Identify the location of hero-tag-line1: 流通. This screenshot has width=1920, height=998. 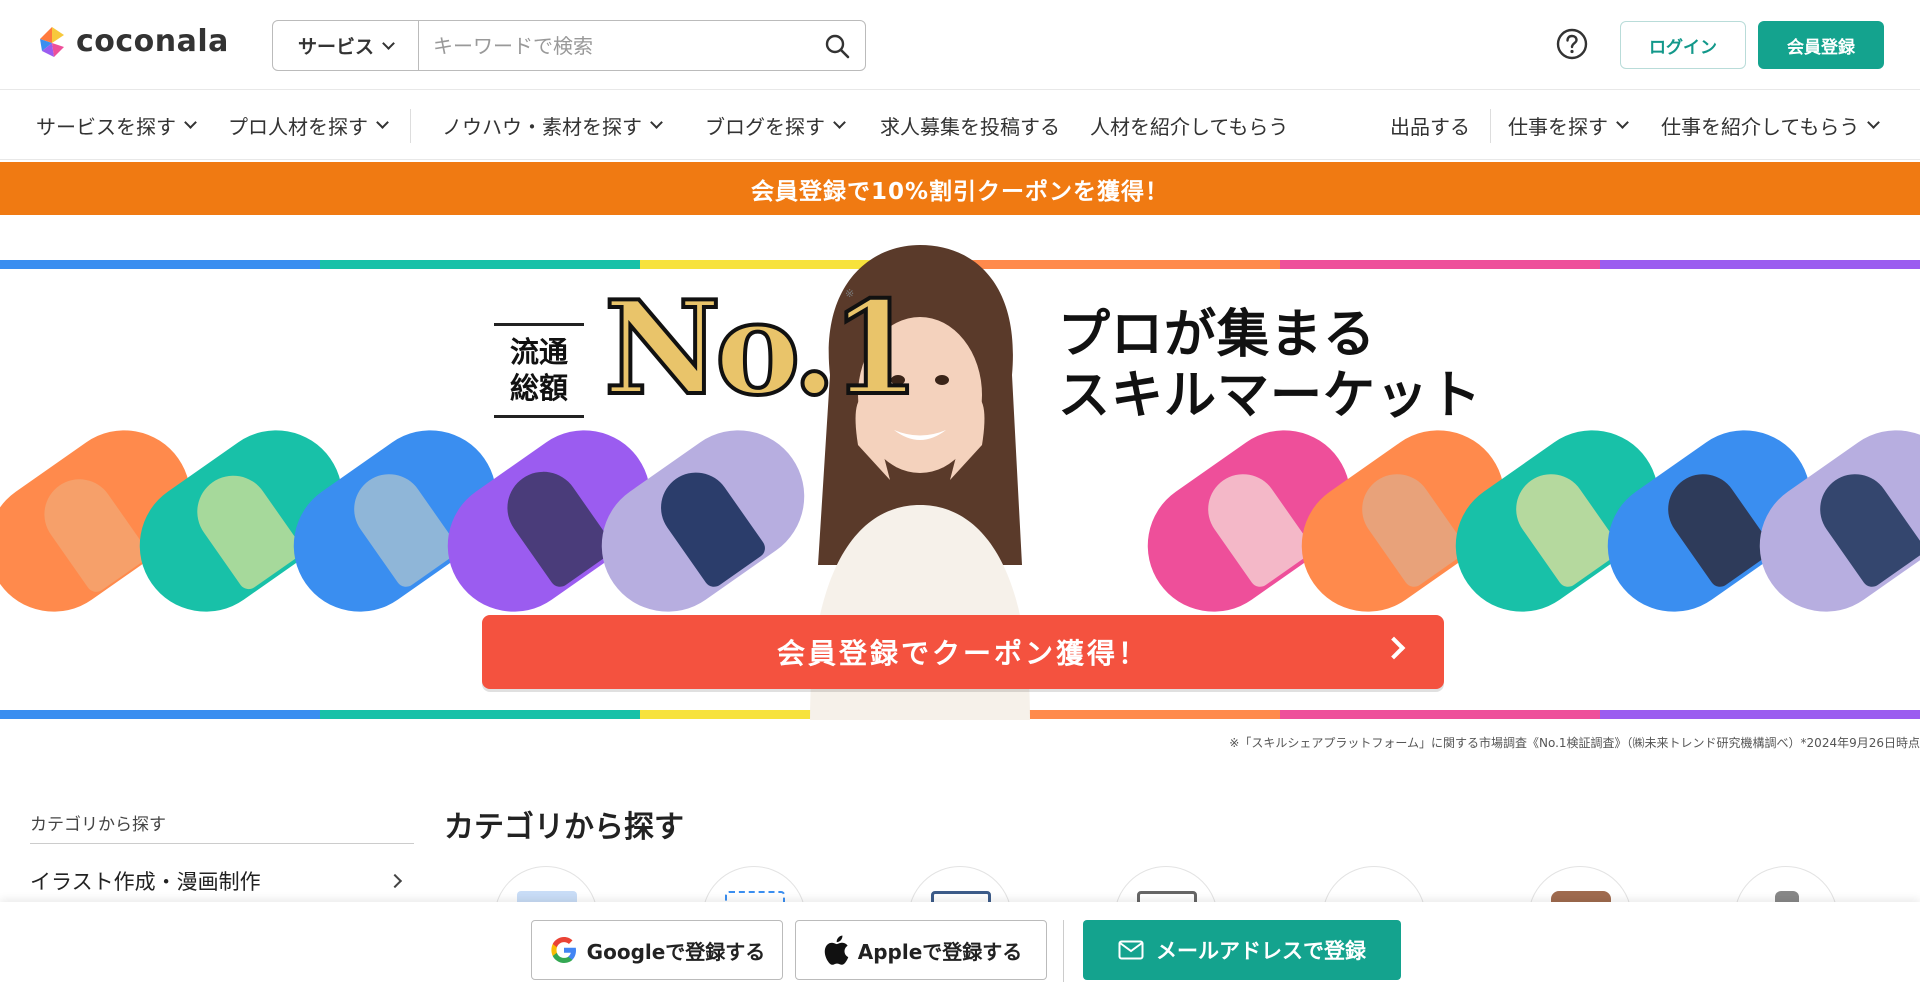
(538, 352).